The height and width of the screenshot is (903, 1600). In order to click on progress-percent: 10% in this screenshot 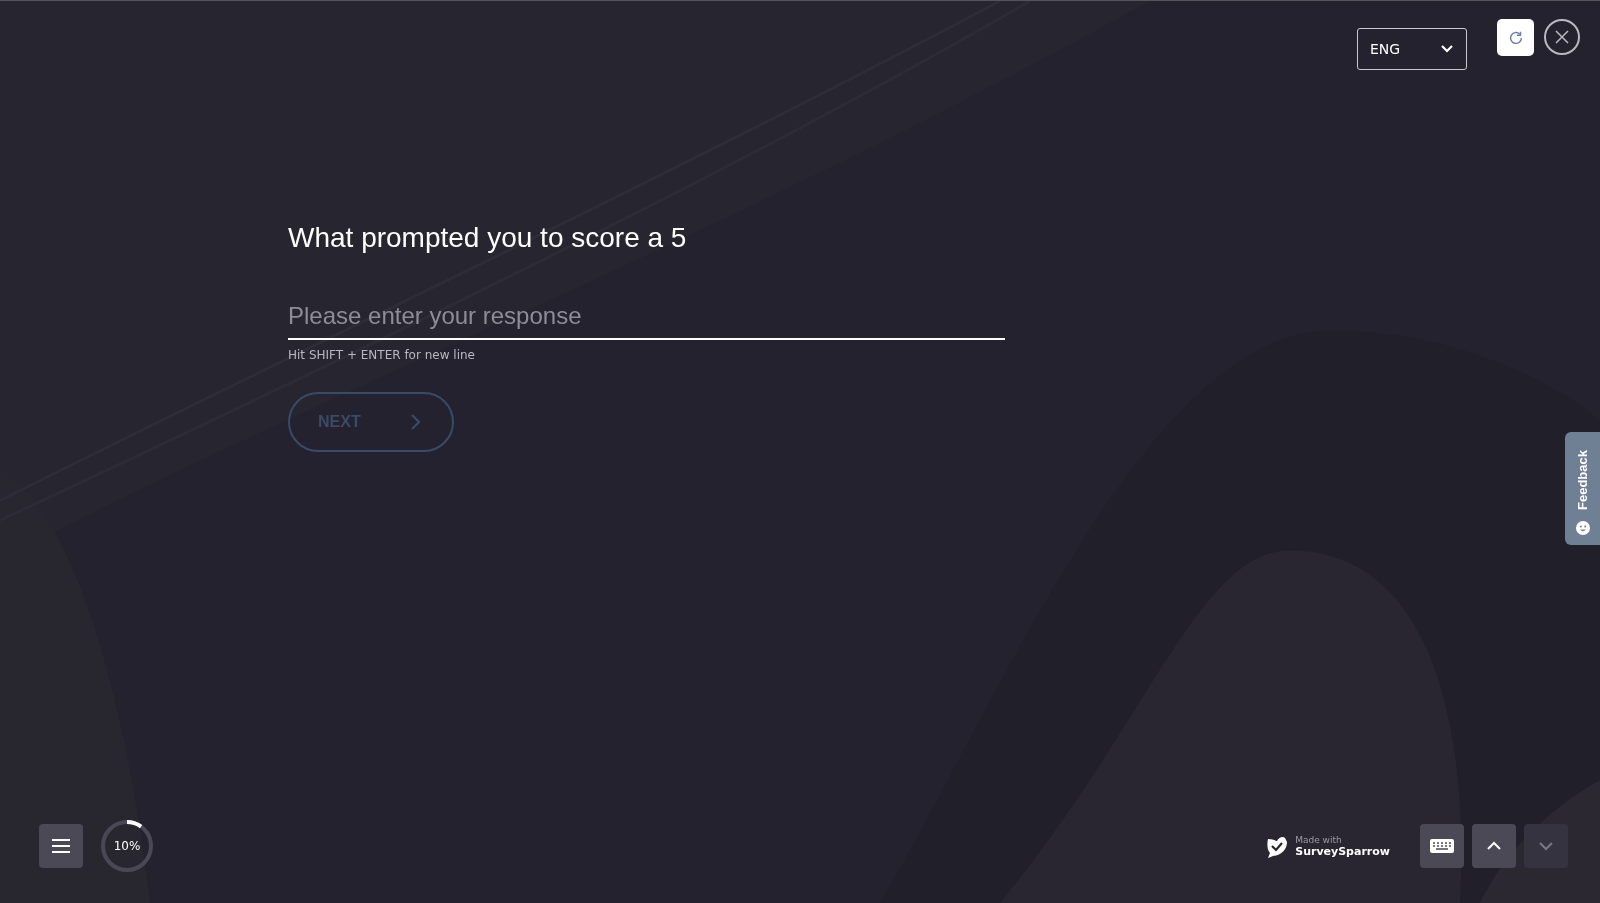, I will do `click(127, 846)`.